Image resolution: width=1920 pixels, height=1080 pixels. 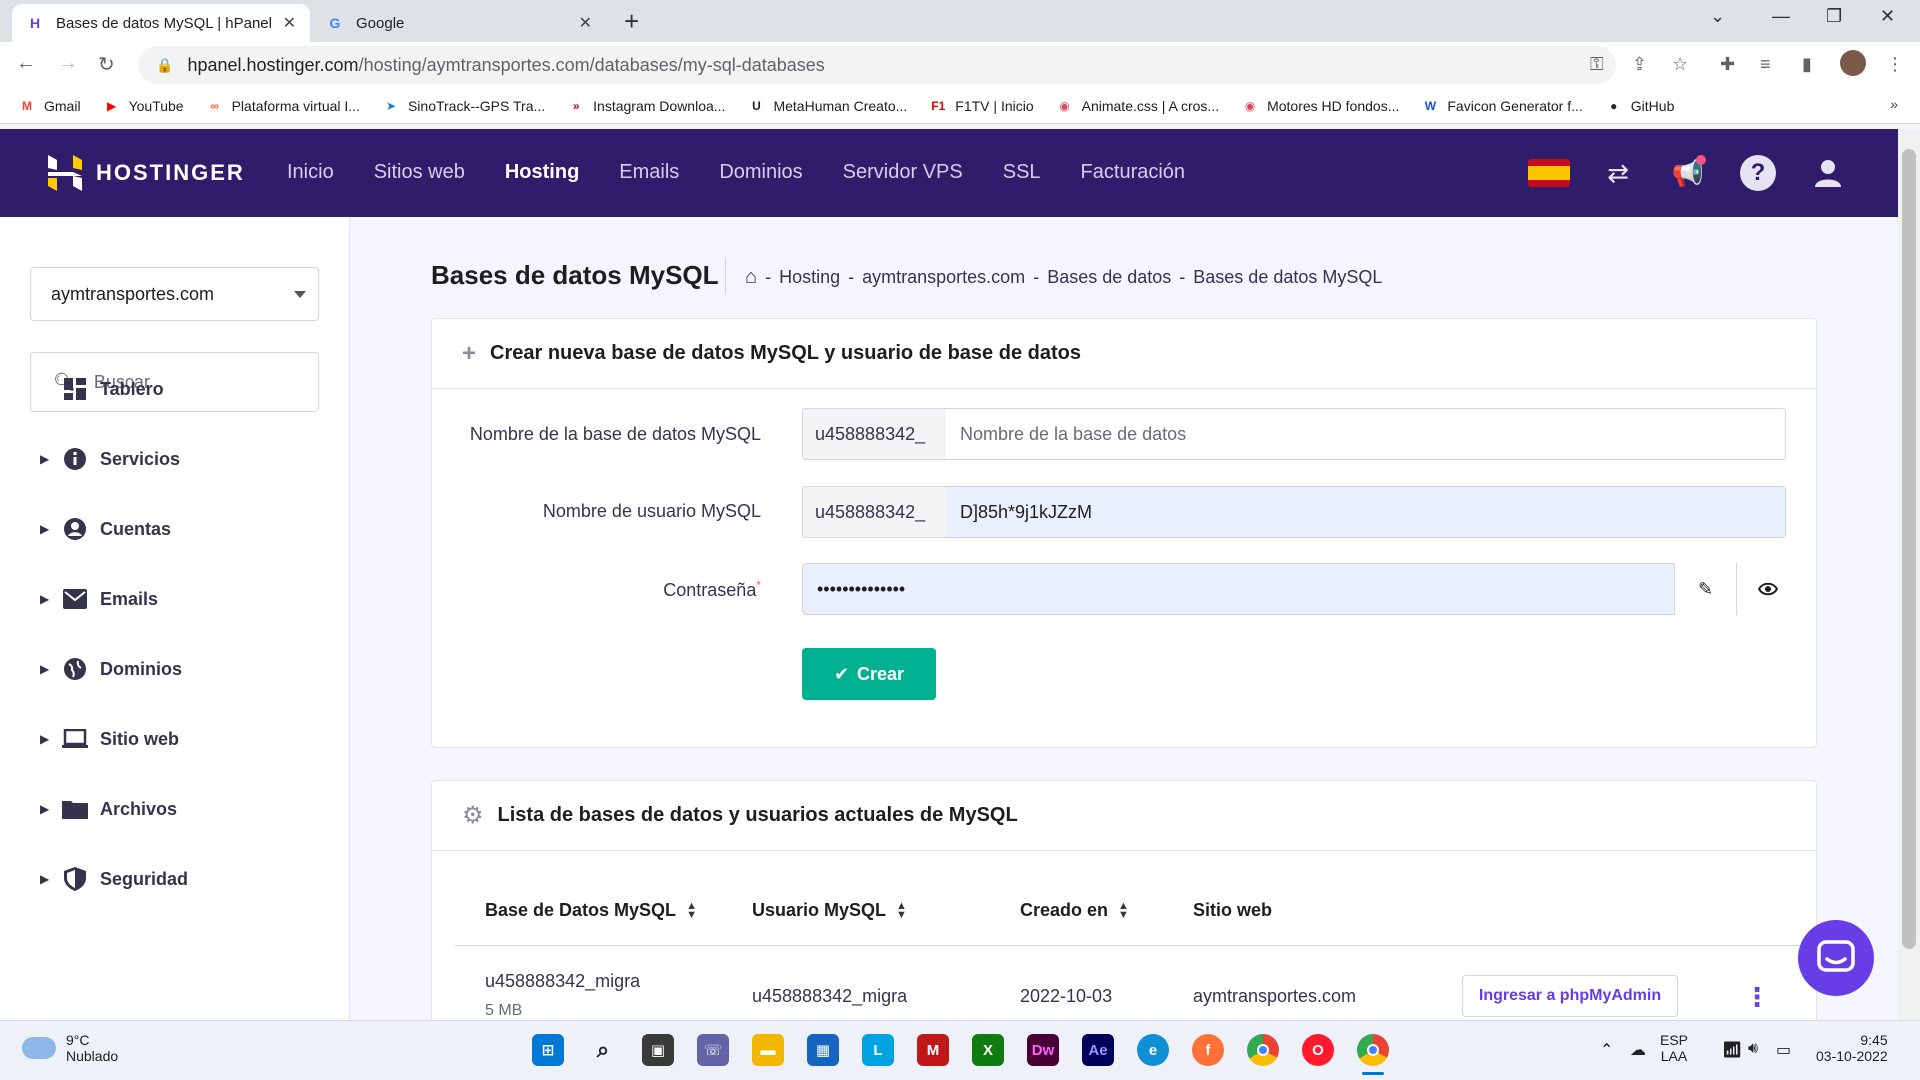 I want to click on generate-password-button: ✎, so click(x=1705, y=589).